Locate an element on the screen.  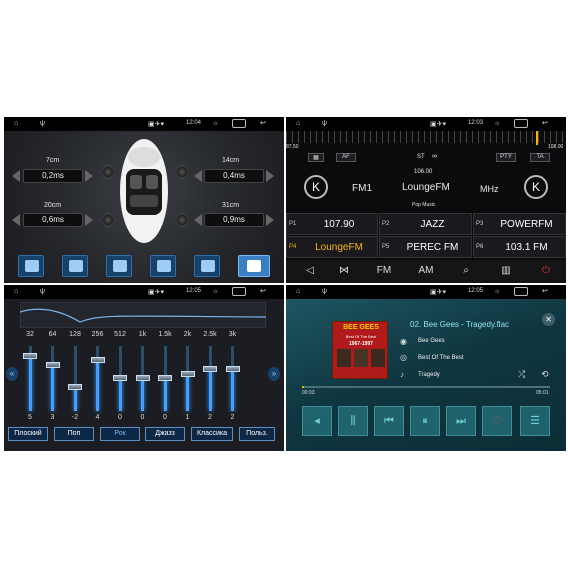
preset-classic: Классика is located at coordinates (212, 434).